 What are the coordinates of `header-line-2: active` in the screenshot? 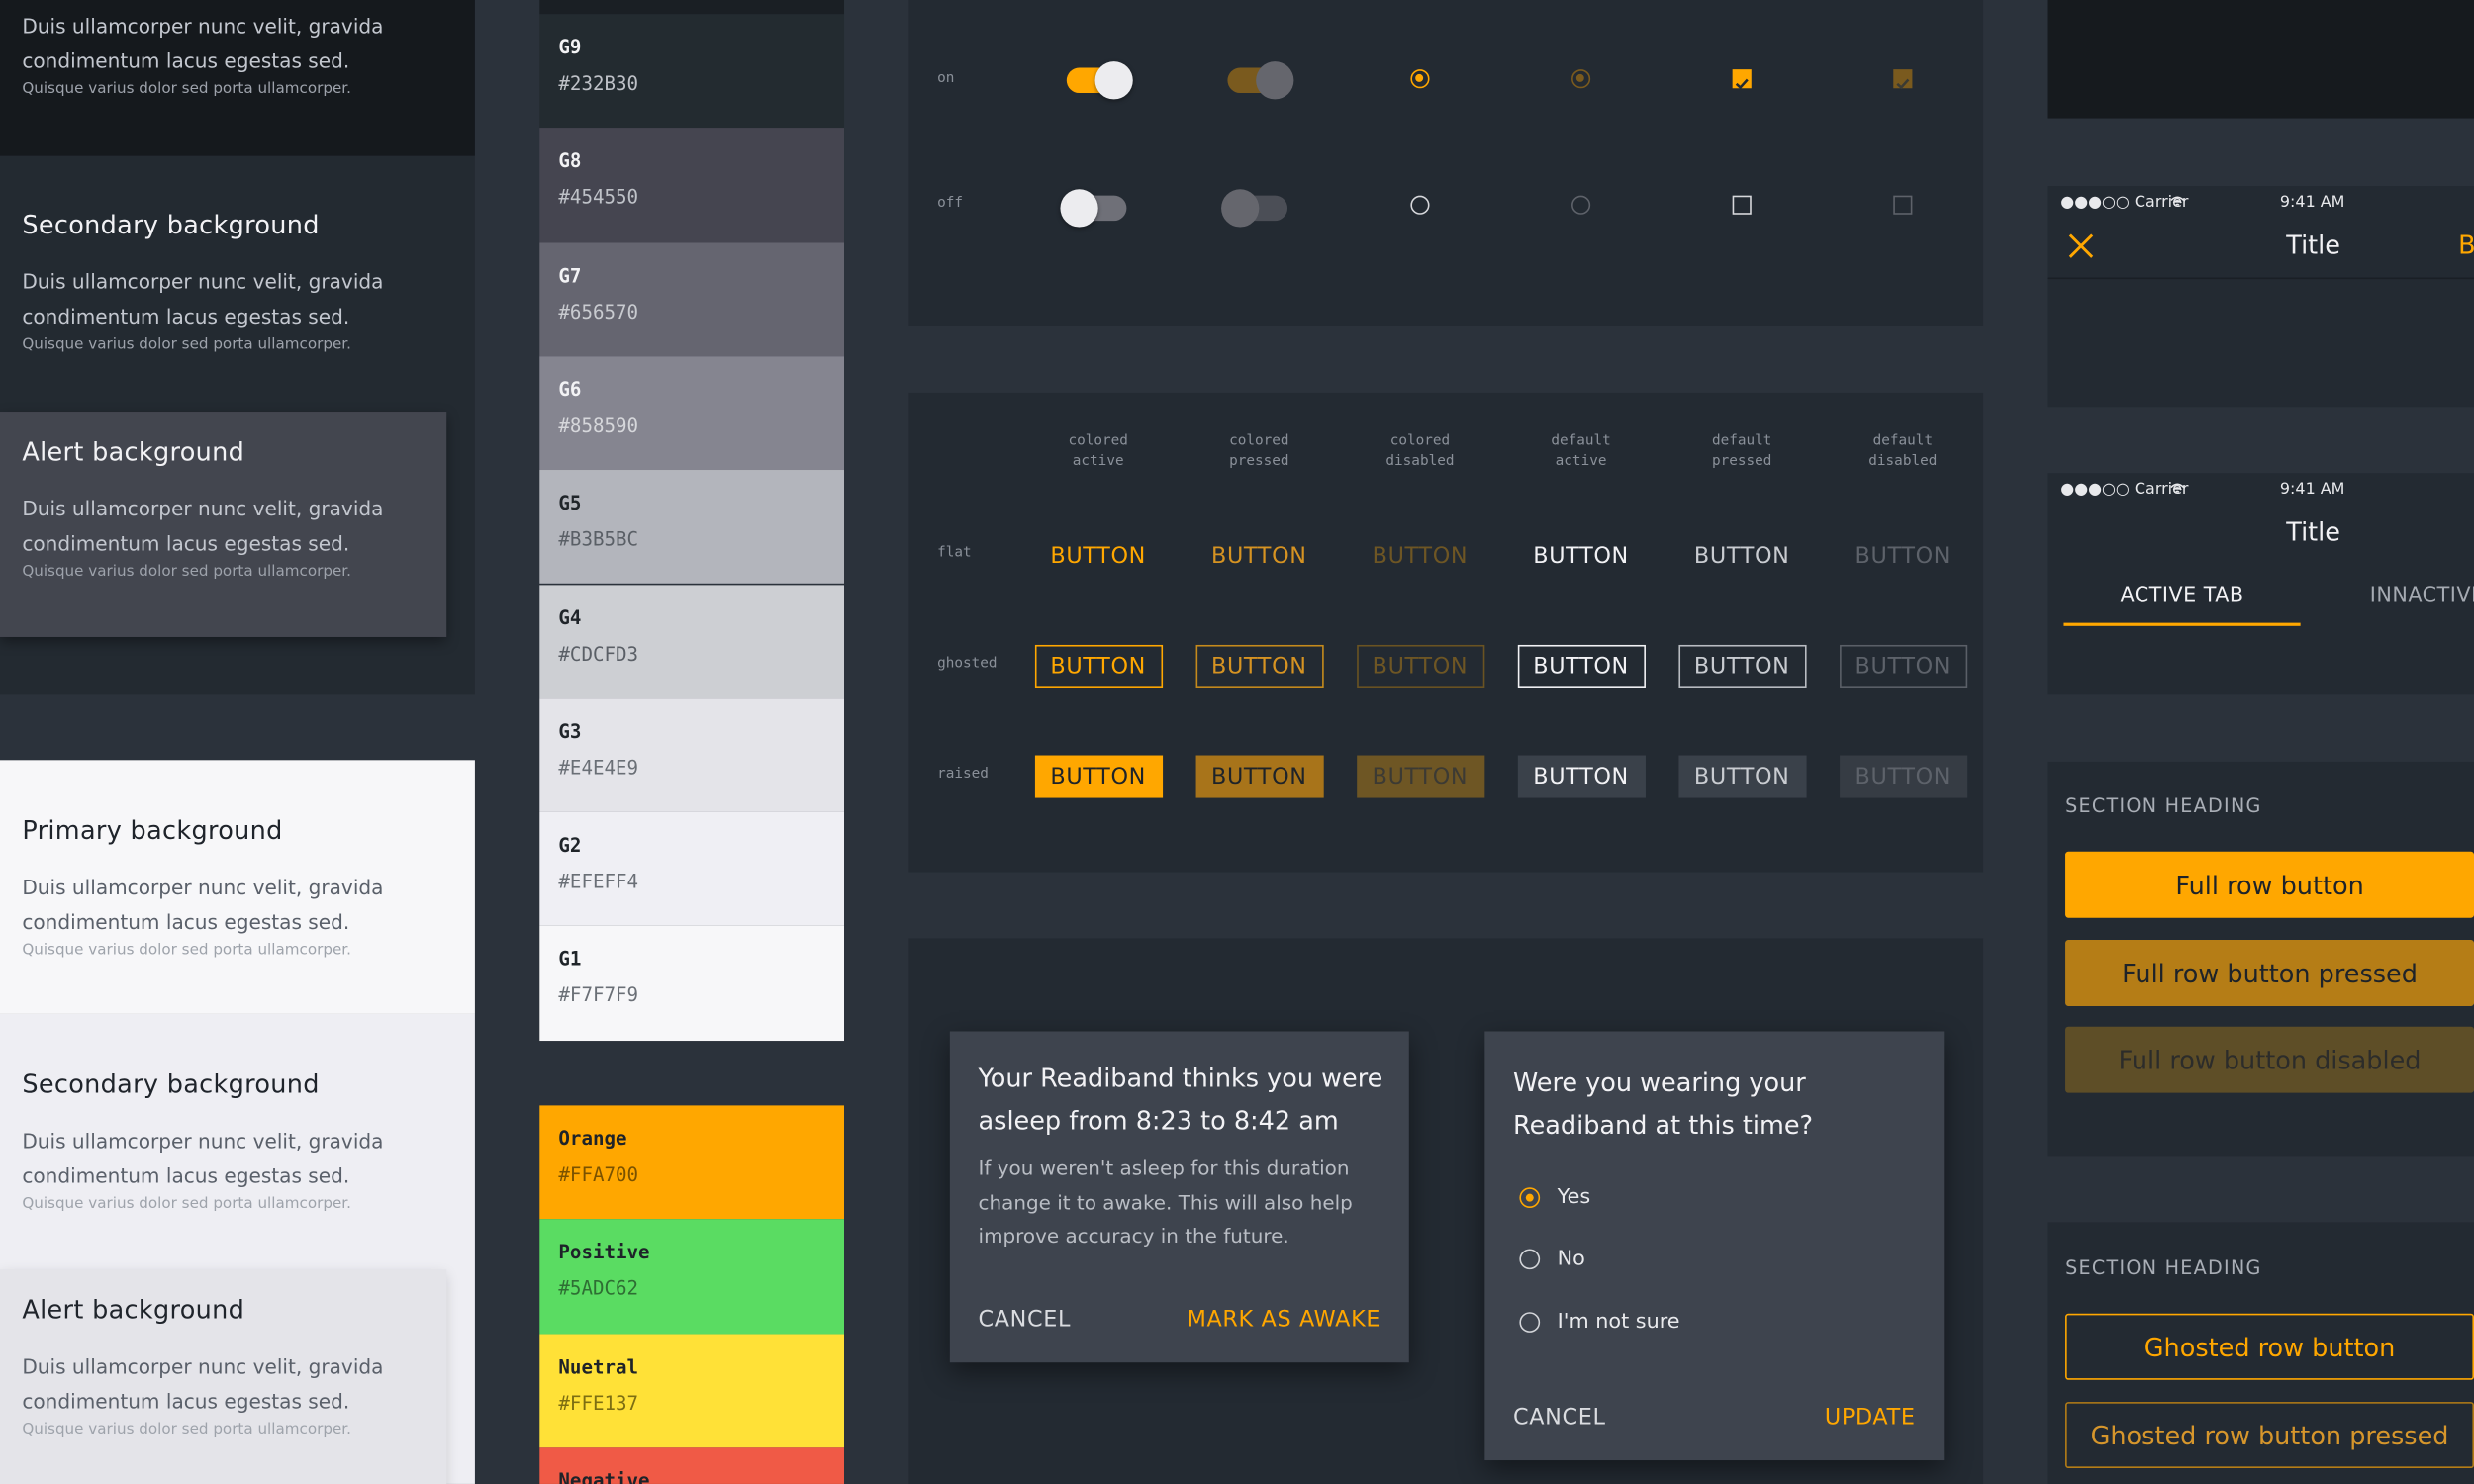 It's located at (1581, 462).